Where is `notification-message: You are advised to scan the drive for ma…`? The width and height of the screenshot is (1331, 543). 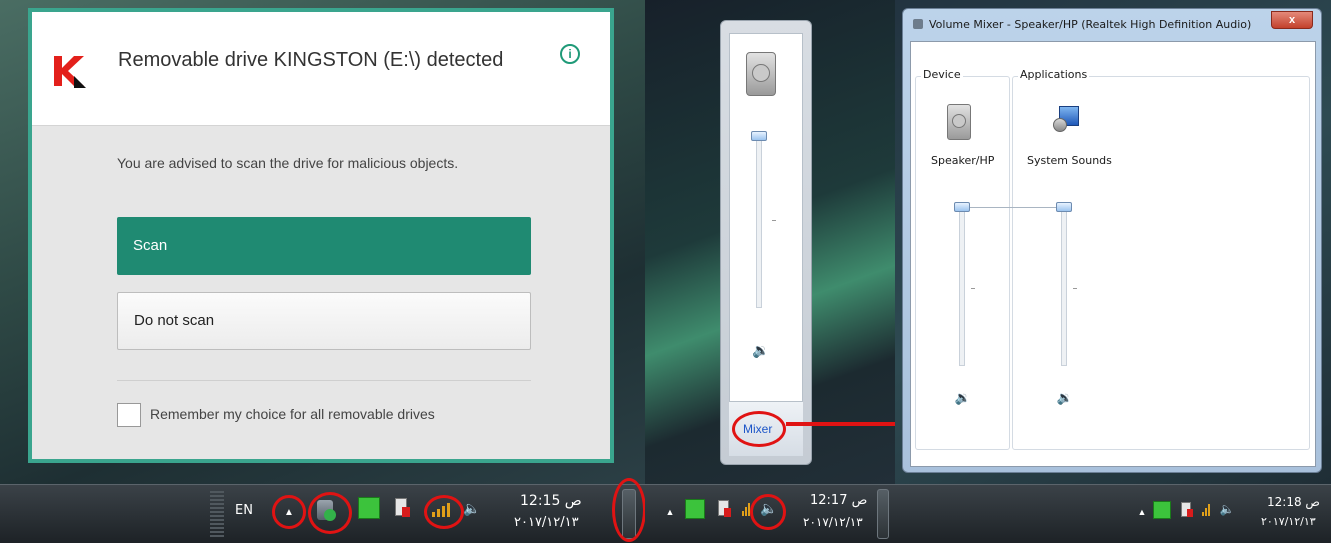 notification-message: You are advised to scan the drive for ma… is located at coordinates (288, 163).